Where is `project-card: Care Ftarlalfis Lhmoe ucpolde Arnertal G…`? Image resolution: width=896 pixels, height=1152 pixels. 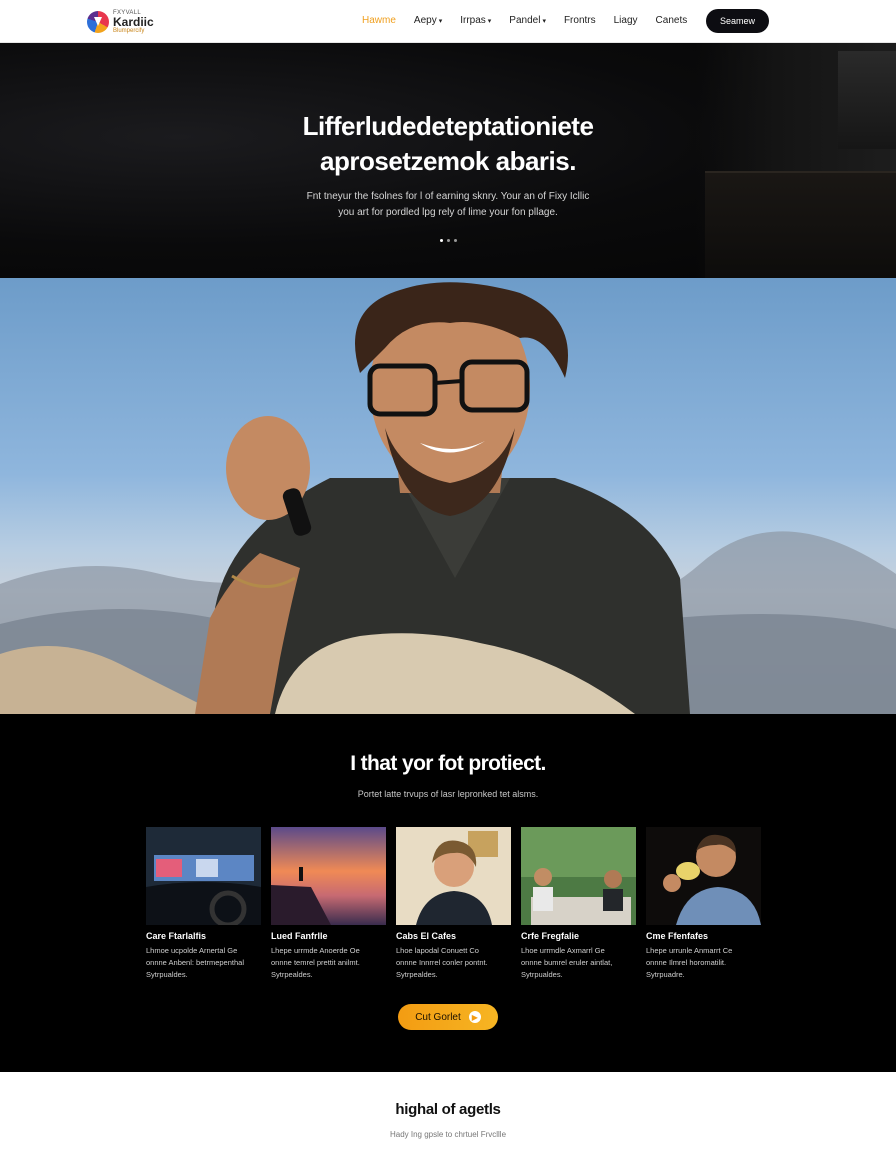
project-card: Care Ftarlalfis Lhmoe ucpolde Arnertal G… is located at coordinates (203, 904).